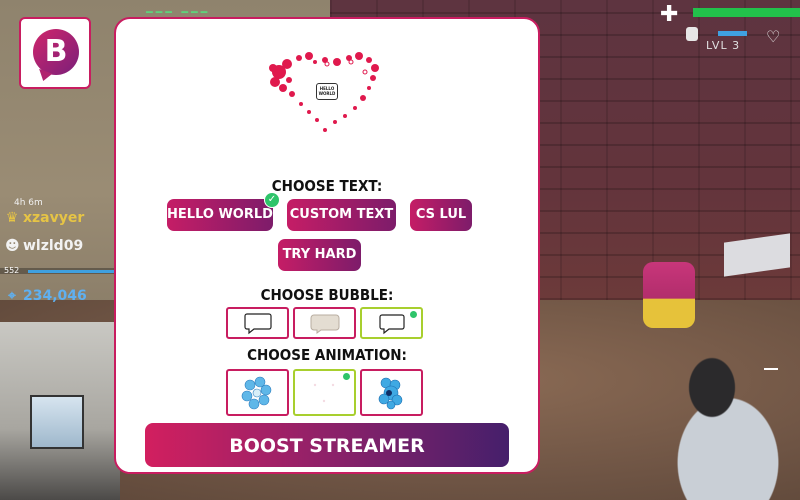  Describe the element at coordinates (669, 14) in the screenshot. I see `health-plus-icon: ✚` at that location.